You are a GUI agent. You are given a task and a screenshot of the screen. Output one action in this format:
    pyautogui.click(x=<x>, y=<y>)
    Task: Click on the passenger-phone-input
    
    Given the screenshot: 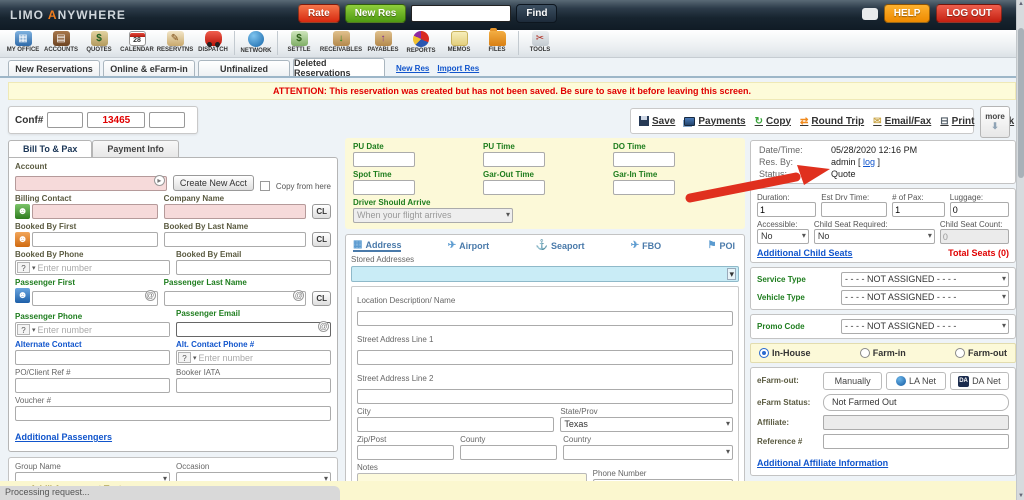 What is the action you would take?
    pyautogui.click(x=103, y=329)
    